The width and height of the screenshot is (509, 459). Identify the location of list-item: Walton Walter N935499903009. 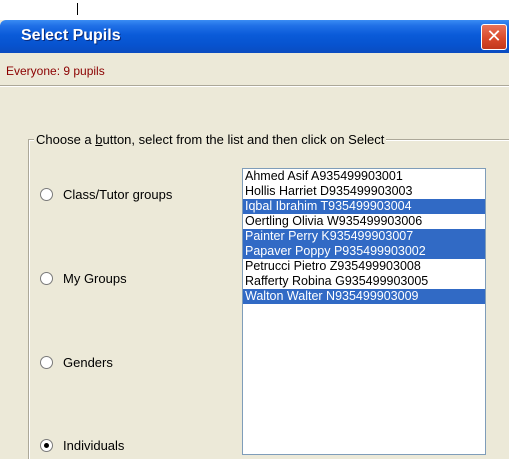
(364, 296).